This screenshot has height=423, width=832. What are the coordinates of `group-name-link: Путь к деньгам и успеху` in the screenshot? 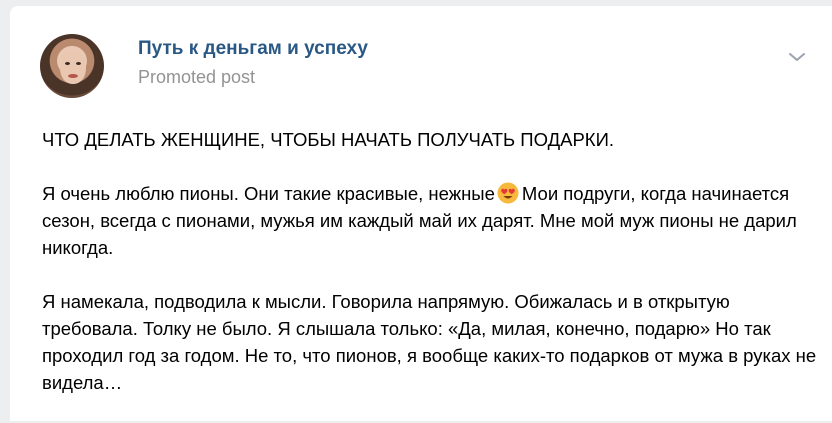 It's located at (253, 49).